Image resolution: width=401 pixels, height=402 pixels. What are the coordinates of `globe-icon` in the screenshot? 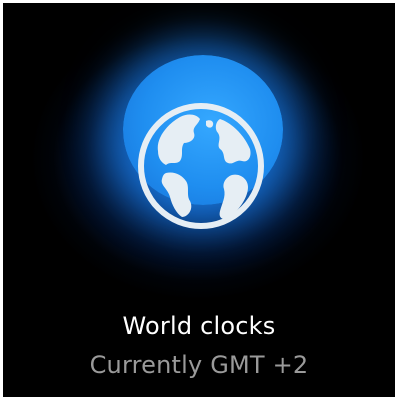 It's located at (201, 166).